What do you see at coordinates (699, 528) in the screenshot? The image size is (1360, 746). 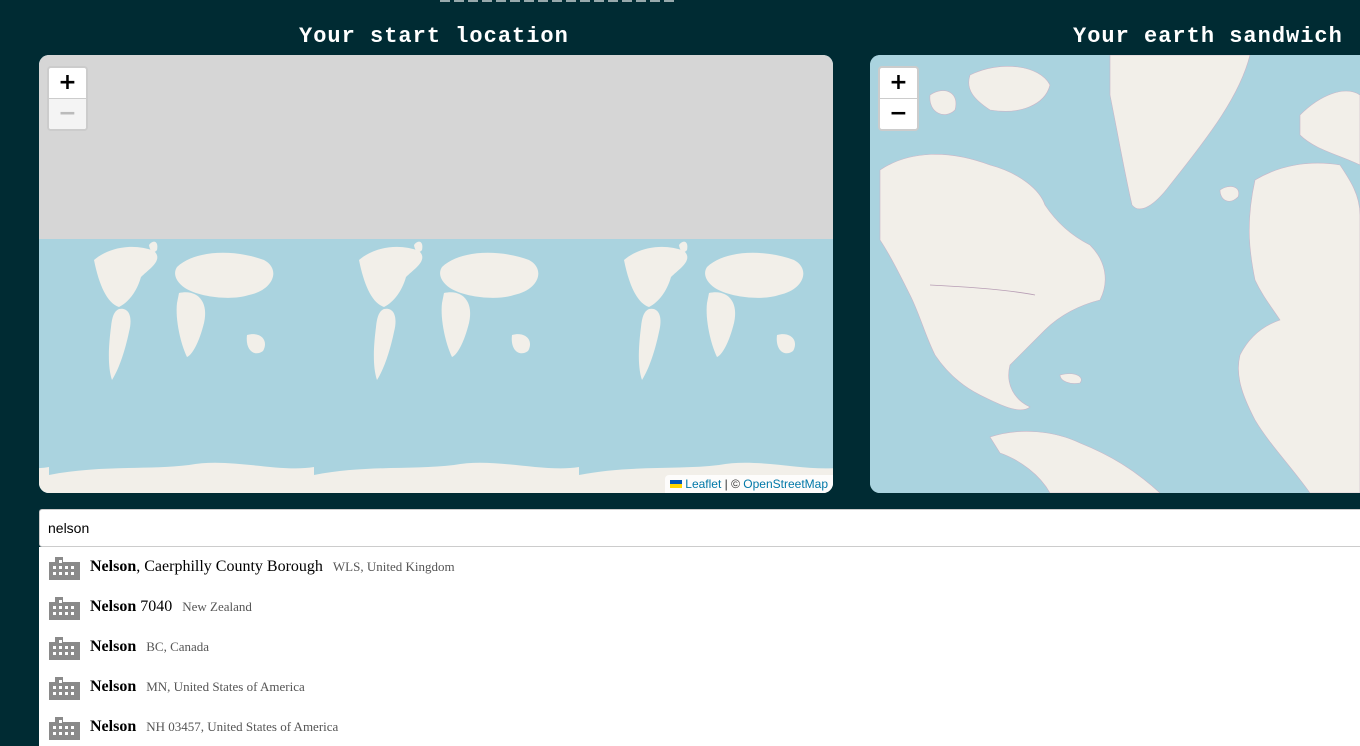 I see `location-search-input` at bounding box center [699, 528].